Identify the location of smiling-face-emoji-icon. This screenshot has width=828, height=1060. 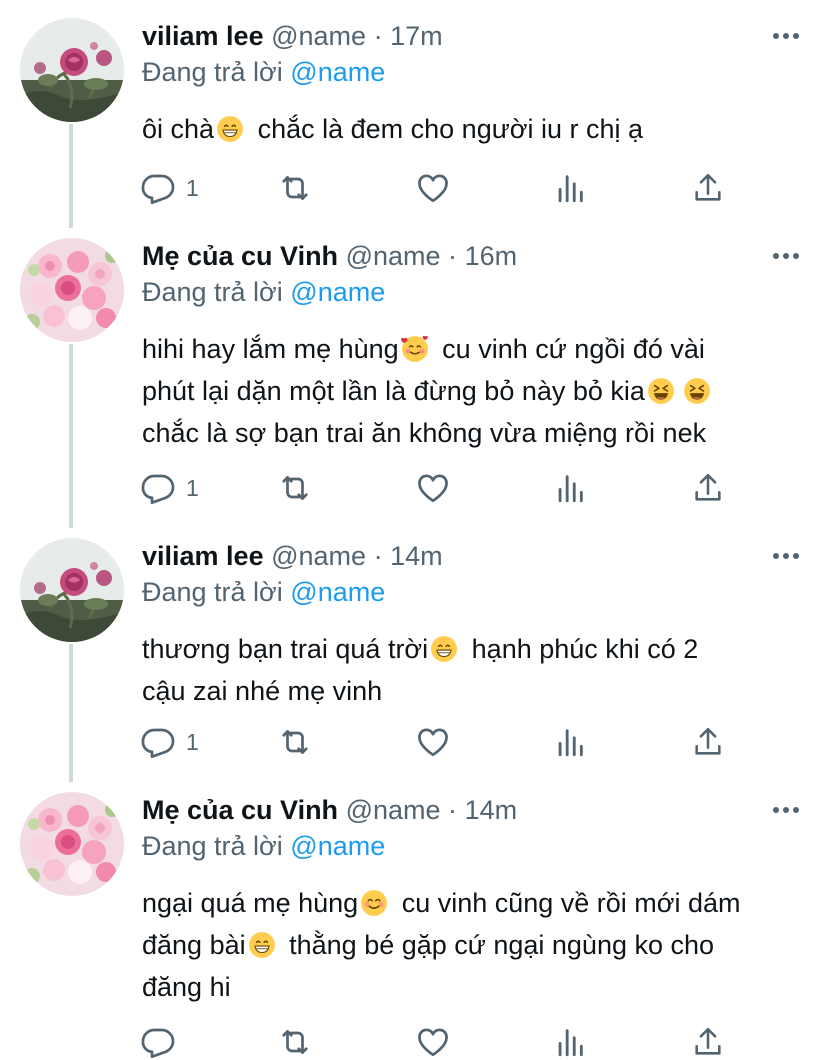
(374, 903).